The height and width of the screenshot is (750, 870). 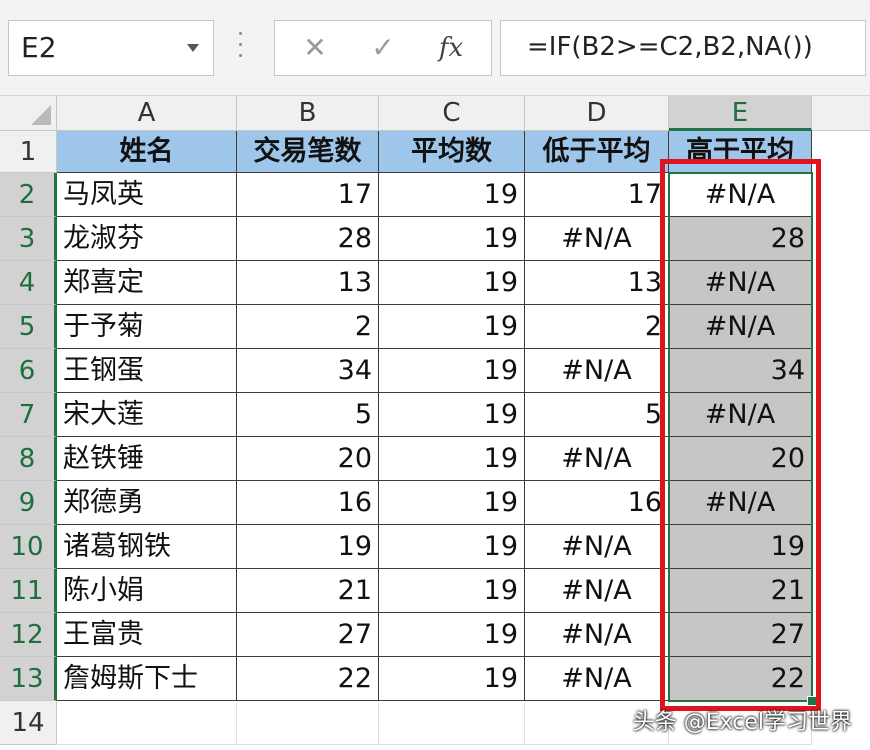 What do you see at coordinates (452, 459) in the screenshot?
I see `cell-c8: 19` at bounding box center [452, 459].